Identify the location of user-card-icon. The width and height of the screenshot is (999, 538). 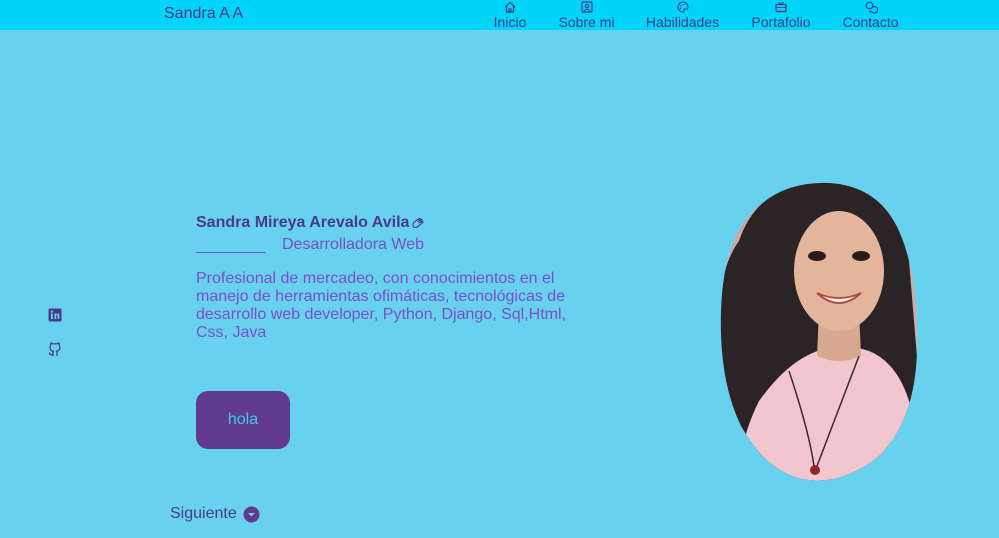
(586, 7).